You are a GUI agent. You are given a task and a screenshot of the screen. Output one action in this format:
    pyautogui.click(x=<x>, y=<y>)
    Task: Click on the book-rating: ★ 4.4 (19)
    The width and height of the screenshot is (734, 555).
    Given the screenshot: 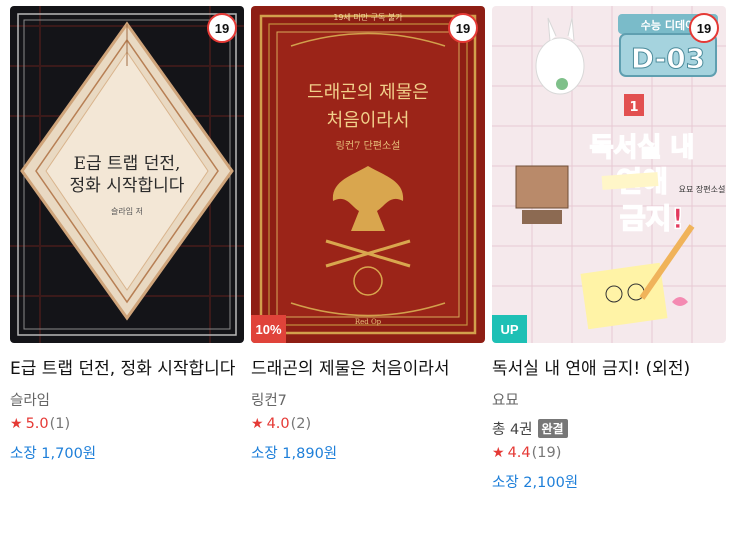 What is the action you would take?
    pyautogui.click(x=609, y=453)
    